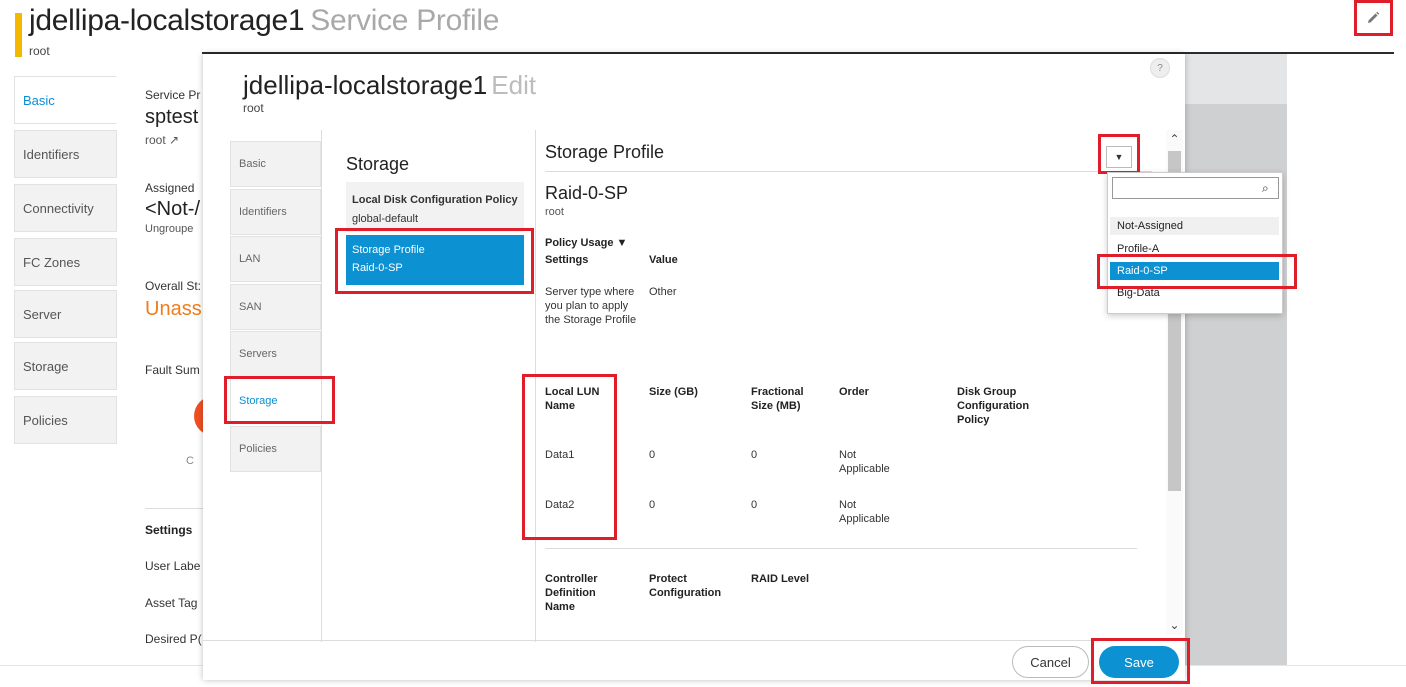 The height and width of the screenshot is (687, 1406). I want to click on tab-policies: Policies, so click(65, 420).